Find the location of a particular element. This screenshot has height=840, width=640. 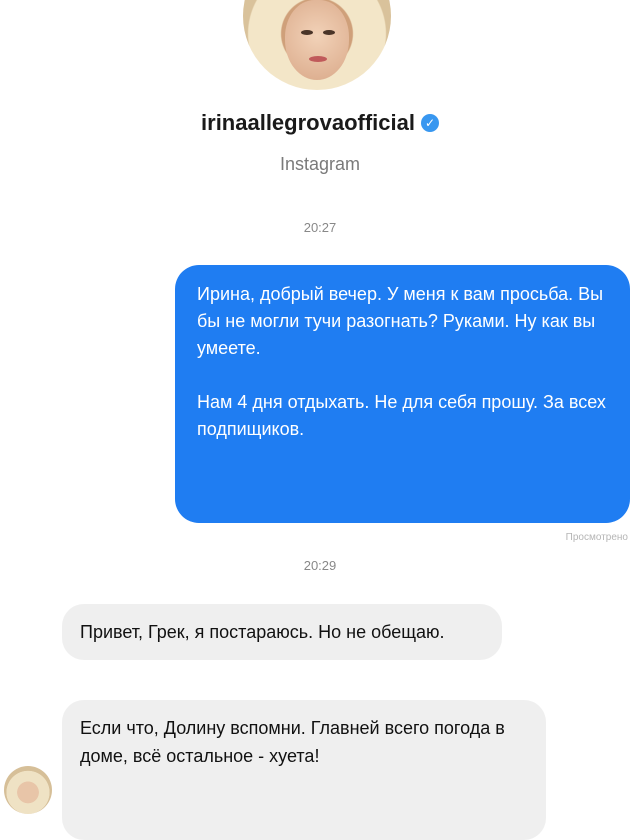

profile-username: irinaallegrovaofficial is located at coordinates (308, 122).